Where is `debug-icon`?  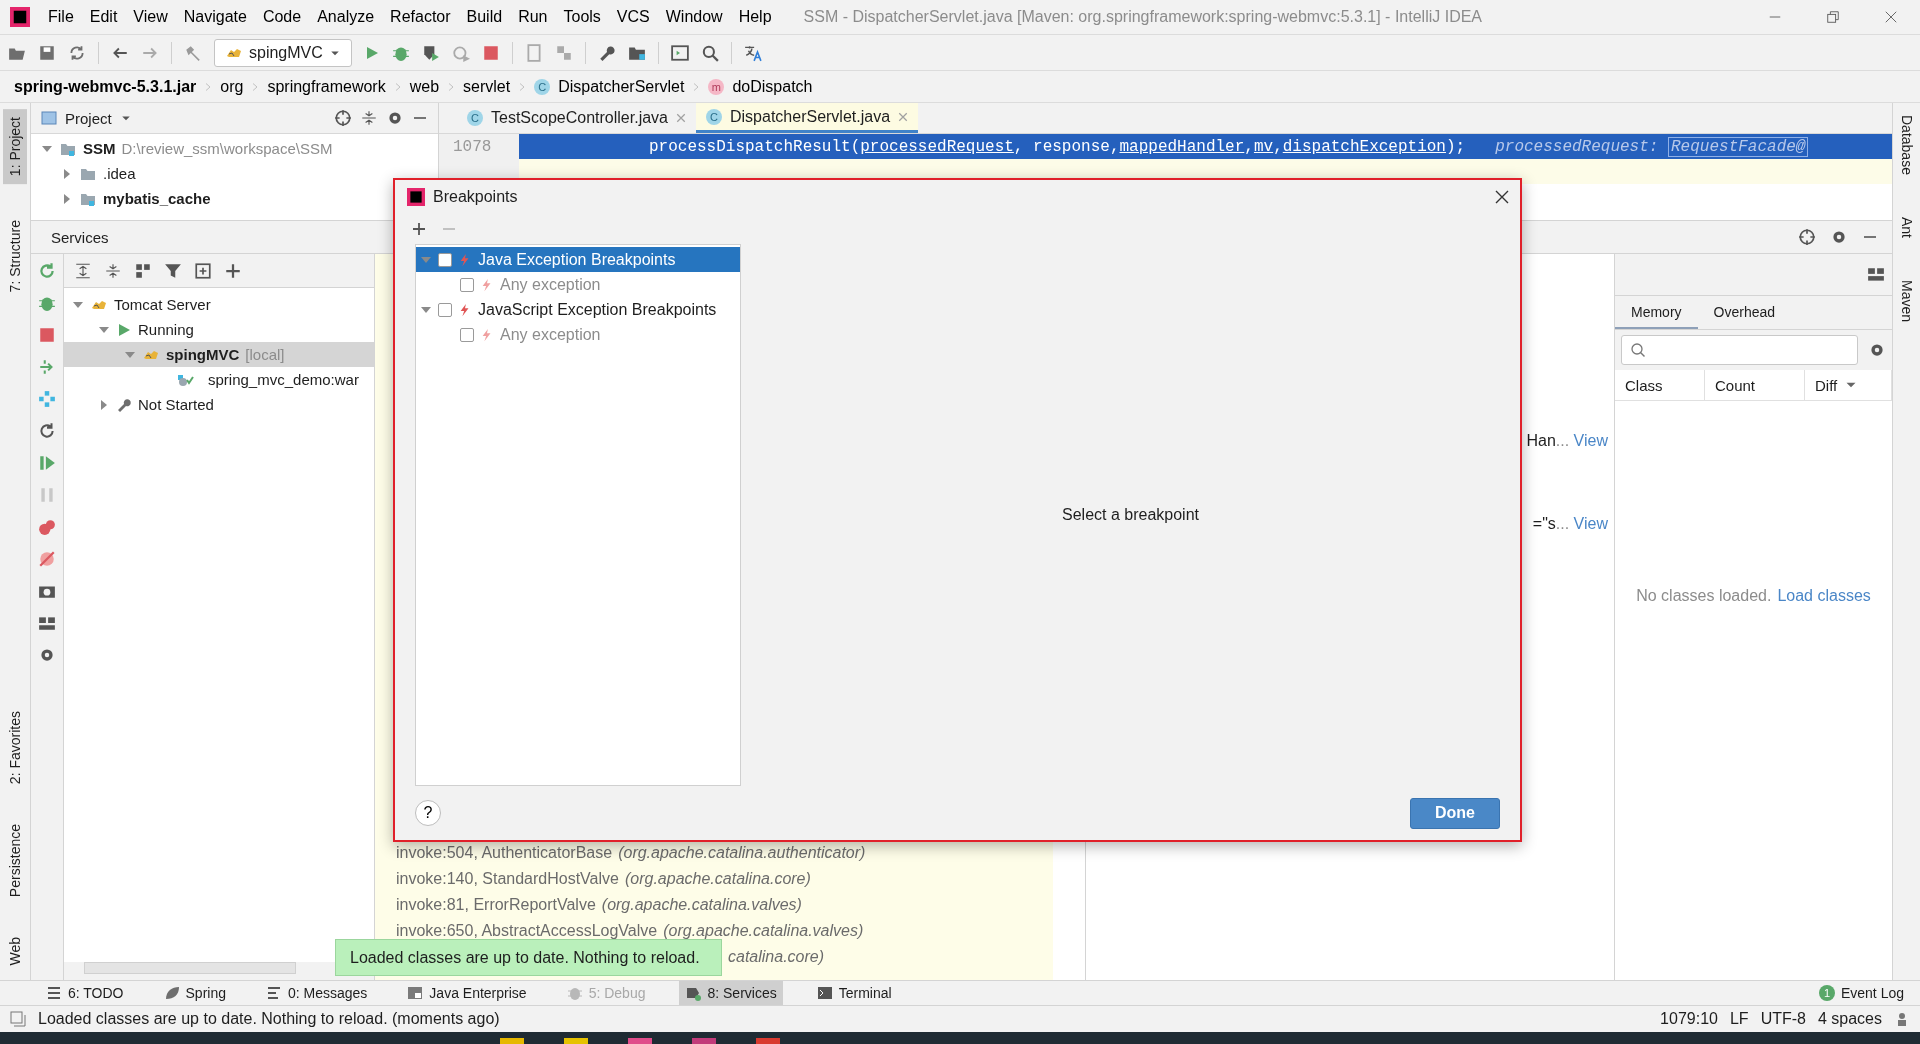
debug-icon is located at coordinates (47, 303).